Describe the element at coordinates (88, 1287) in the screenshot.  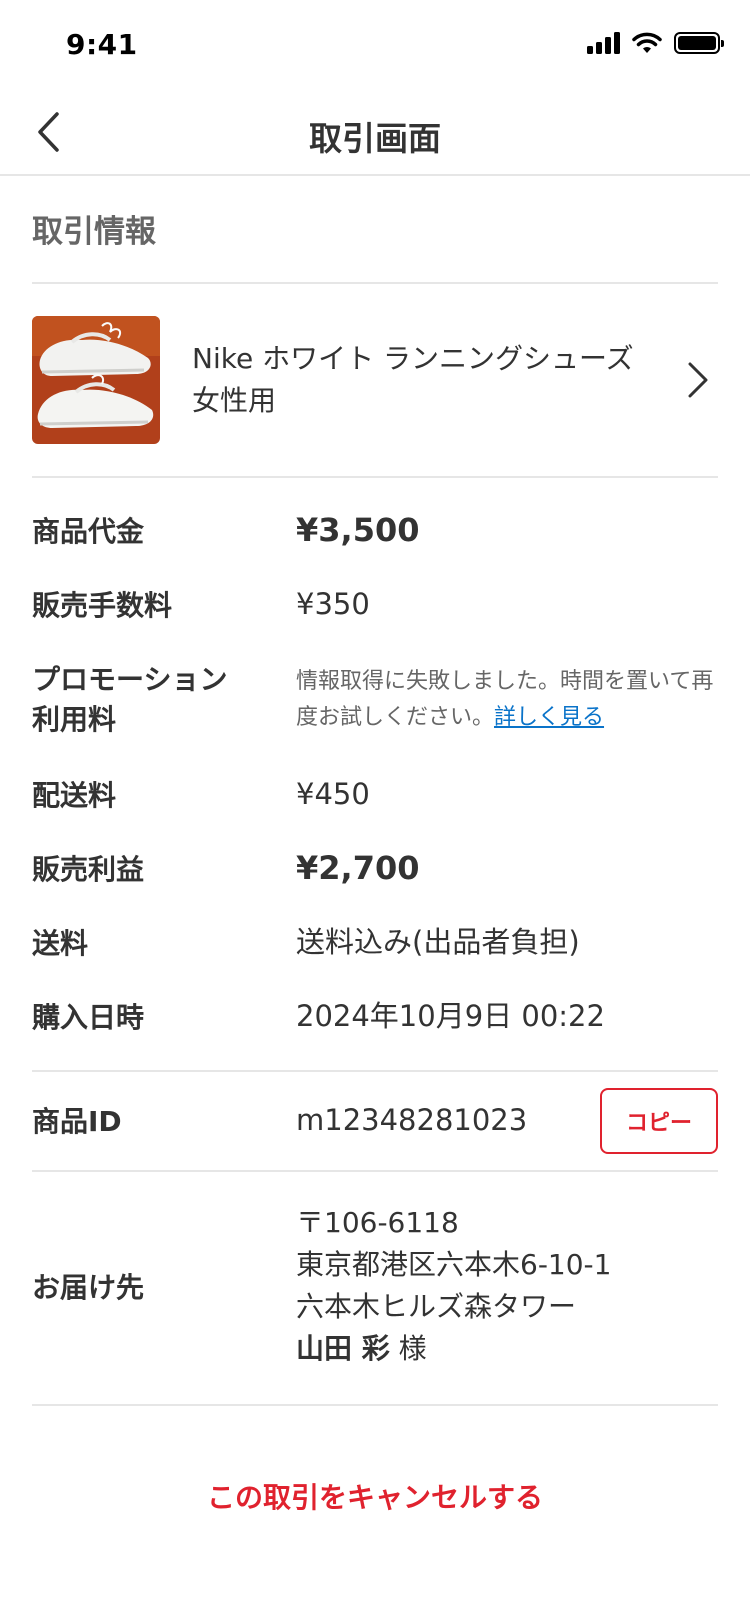
I see `address-label: お届け先` at that location.